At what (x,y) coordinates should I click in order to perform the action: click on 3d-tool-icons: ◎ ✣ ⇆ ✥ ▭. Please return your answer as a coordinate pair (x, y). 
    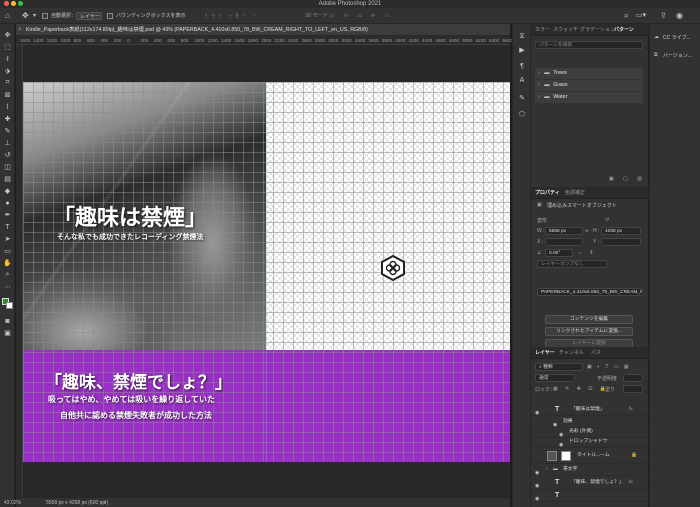
    Looking at the image, I should click on (361, 16).